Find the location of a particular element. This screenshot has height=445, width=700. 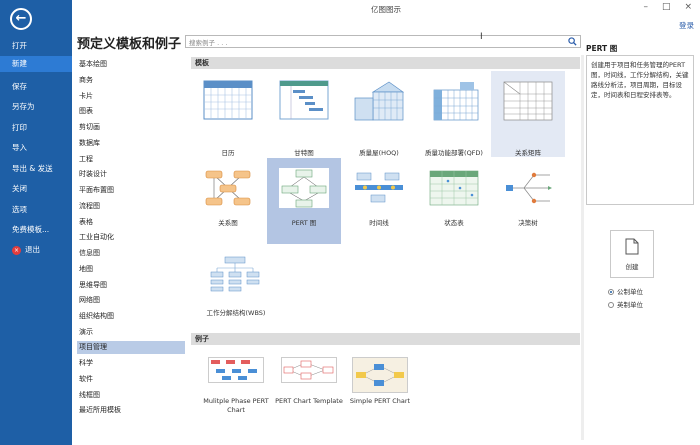

search-icon is located at coordinates (572, 41).